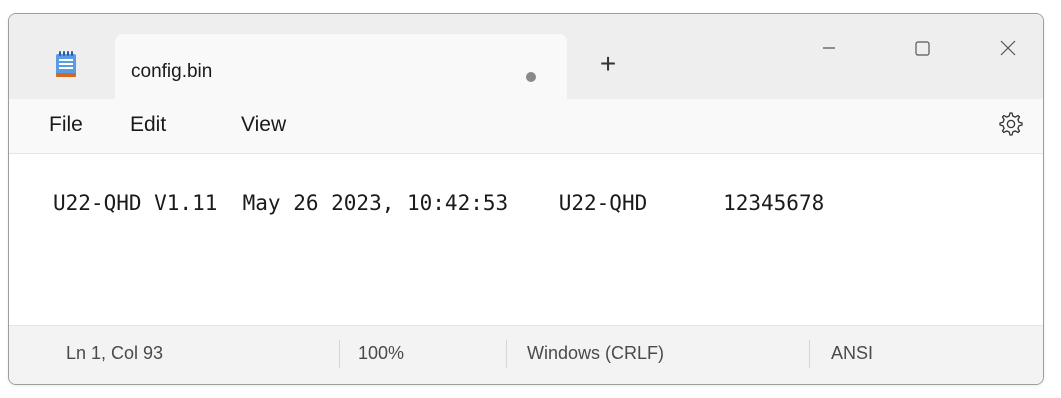  I want to click on maximize-icon, so click(922, 48).